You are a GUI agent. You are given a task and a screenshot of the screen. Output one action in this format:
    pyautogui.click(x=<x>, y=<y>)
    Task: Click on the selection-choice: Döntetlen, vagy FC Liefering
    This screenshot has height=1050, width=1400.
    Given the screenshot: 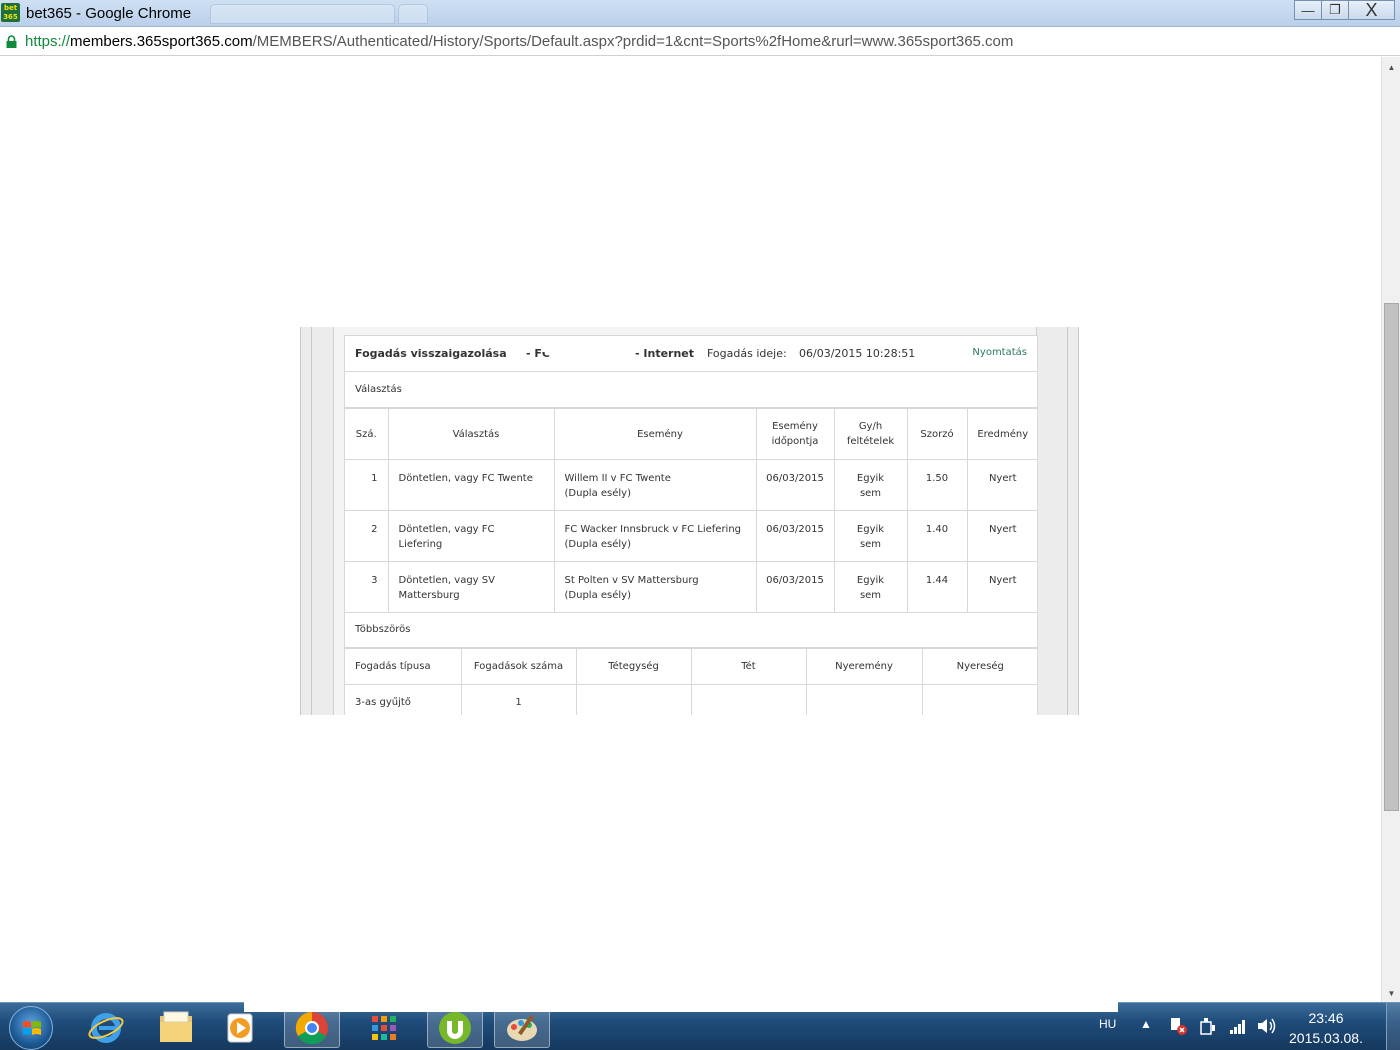 What is the action you would take?
    pyautogui.click(x=471, y=536)
    